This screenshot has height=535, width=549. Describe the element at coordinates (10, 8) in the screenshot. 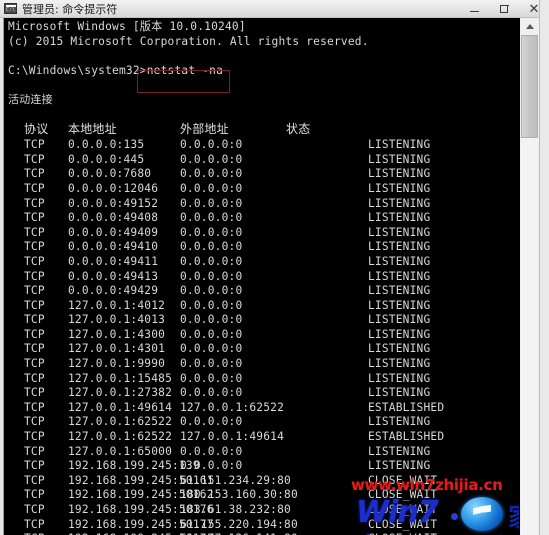

I see `console-icon: C:\` at that location.